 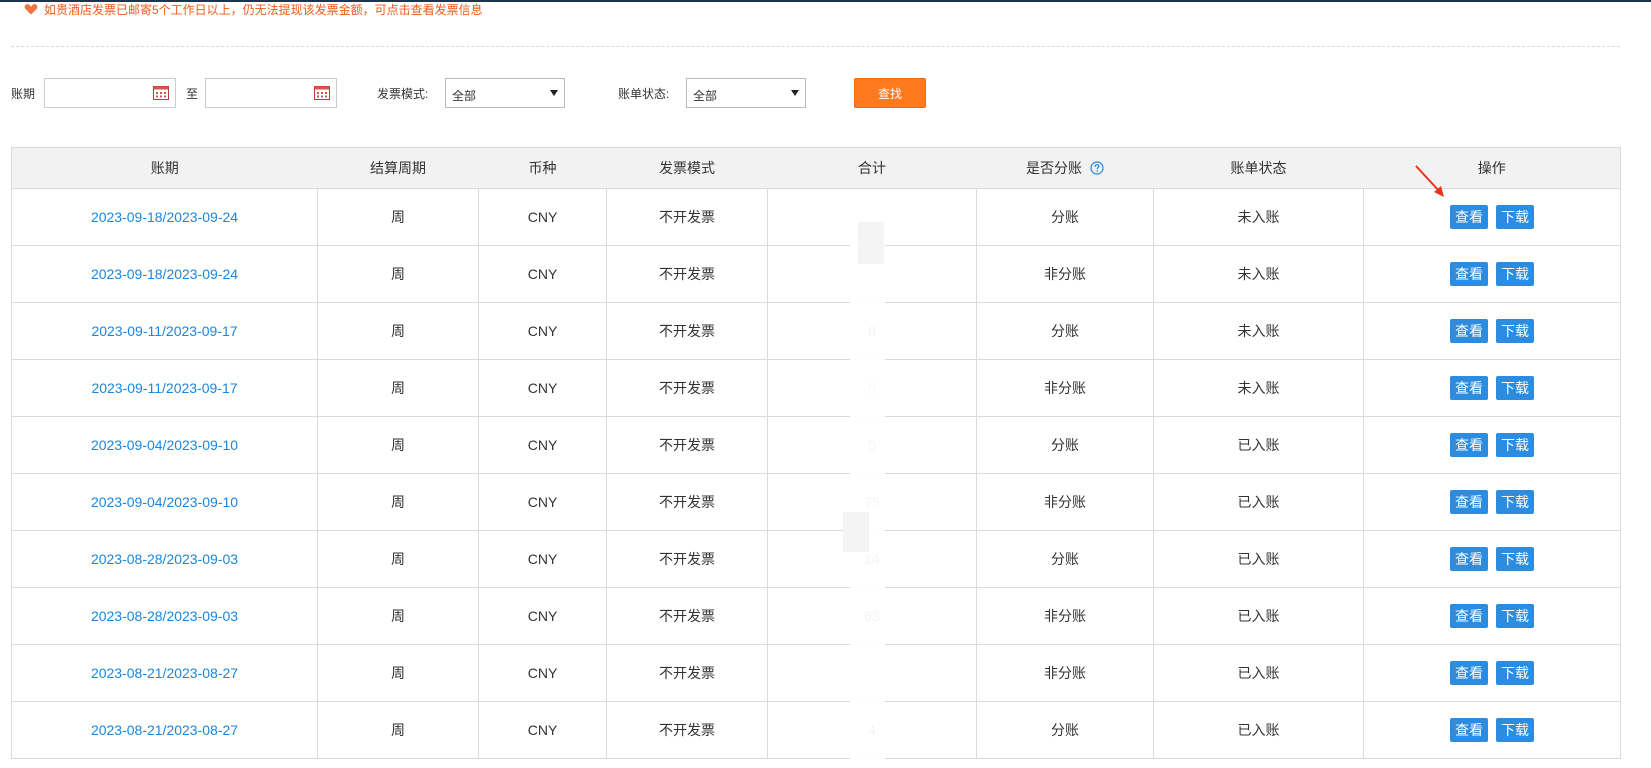 I want to click on start-date-field, so click(x=110, y=93).